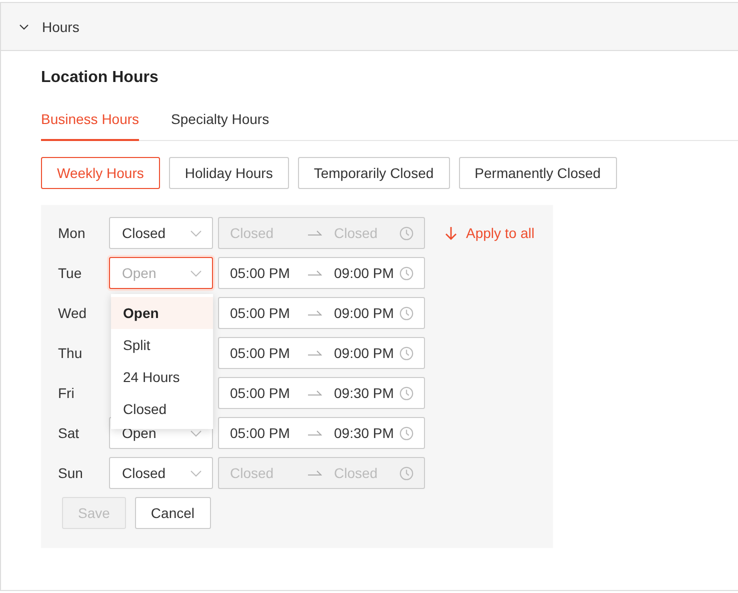 This screenshot has width=738, height=593. I want to click on day-label: Fri, so click(67, 393).